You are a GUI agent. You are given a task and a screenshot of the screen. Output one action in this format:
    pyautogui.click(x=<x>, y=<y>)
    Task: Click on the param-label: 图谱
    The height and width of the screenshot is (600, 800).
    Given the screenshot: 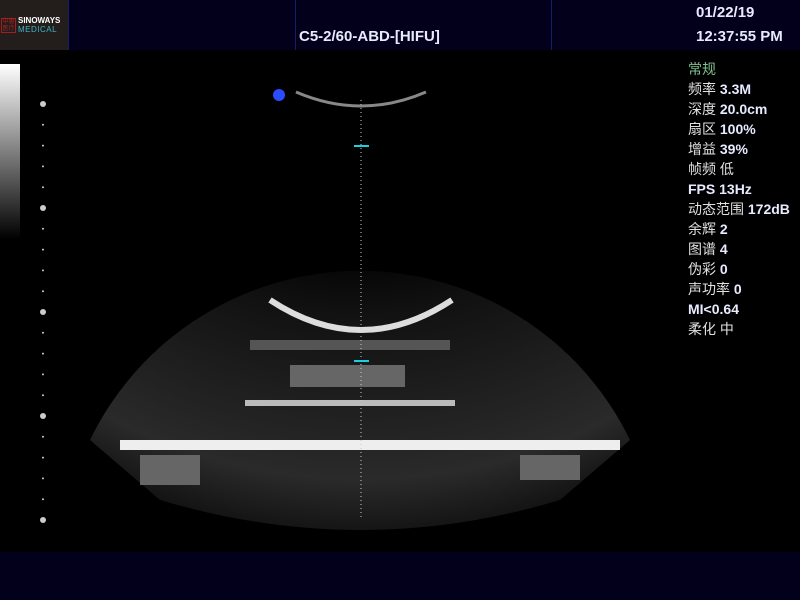 What is the action you would take?
    pyautogui.click(x=702, y=249)
    